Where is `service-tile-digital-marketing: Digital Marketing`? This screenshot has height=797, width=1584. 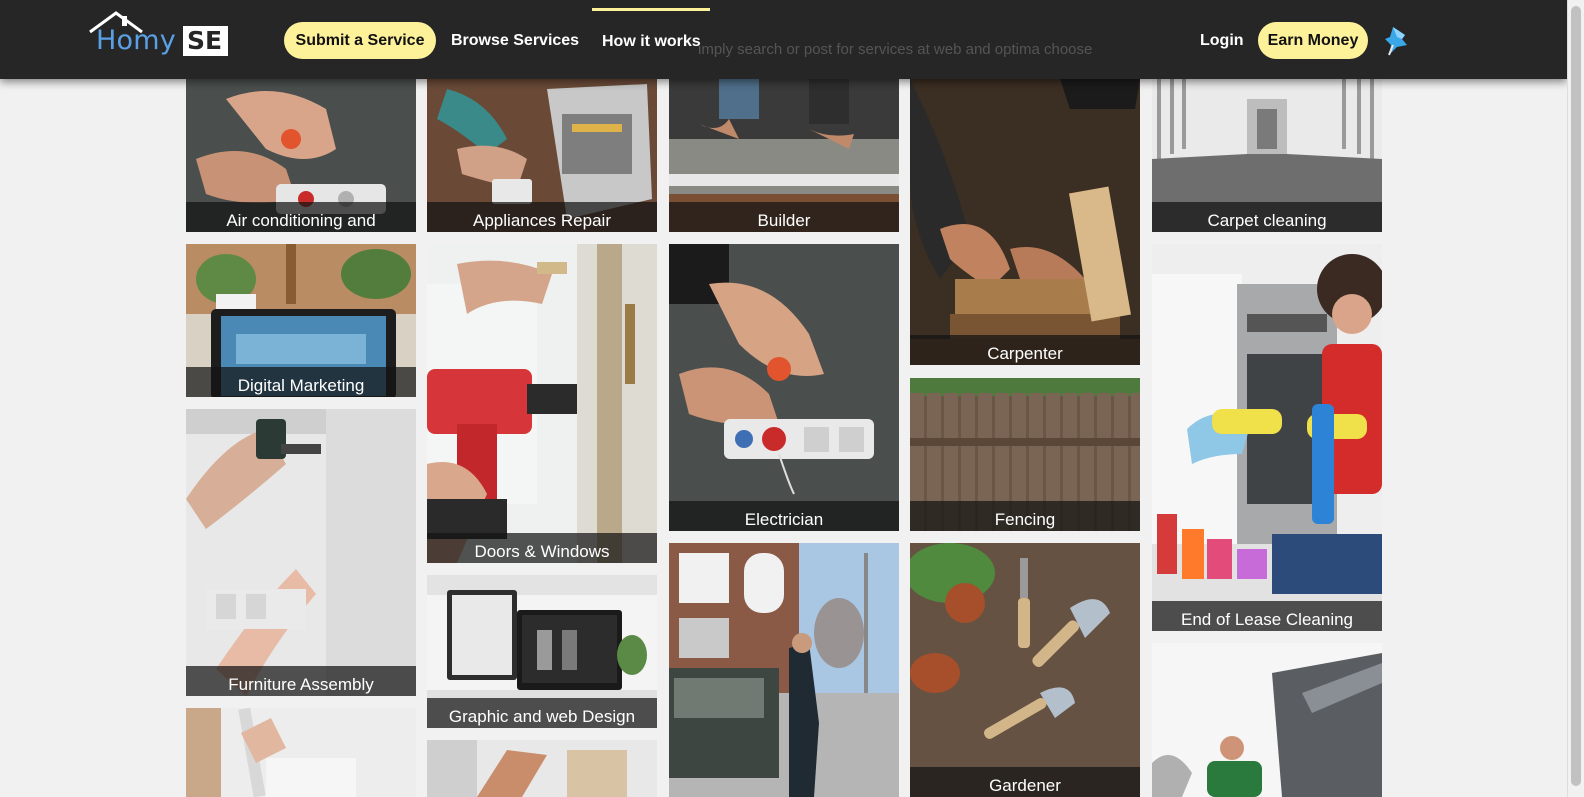 service-tile-digital-marketing: Digital Marketing is located at coordinates (301, 320).